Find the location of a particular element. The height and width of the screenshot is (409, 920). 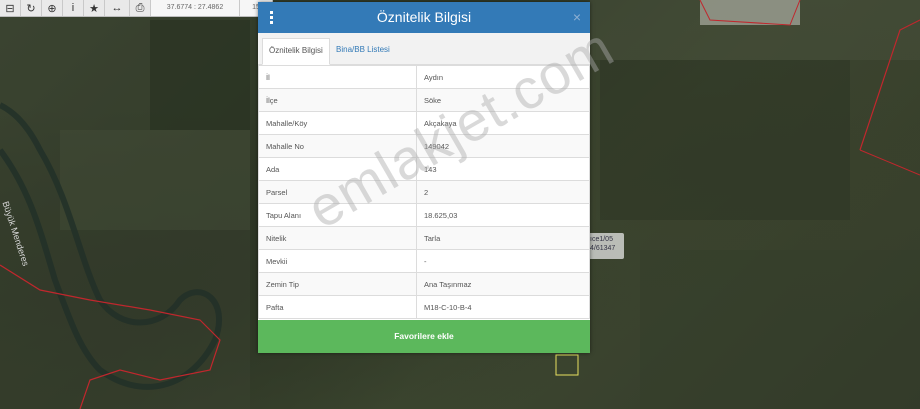

attribute-key: İl is located at coordinates (337, 77).